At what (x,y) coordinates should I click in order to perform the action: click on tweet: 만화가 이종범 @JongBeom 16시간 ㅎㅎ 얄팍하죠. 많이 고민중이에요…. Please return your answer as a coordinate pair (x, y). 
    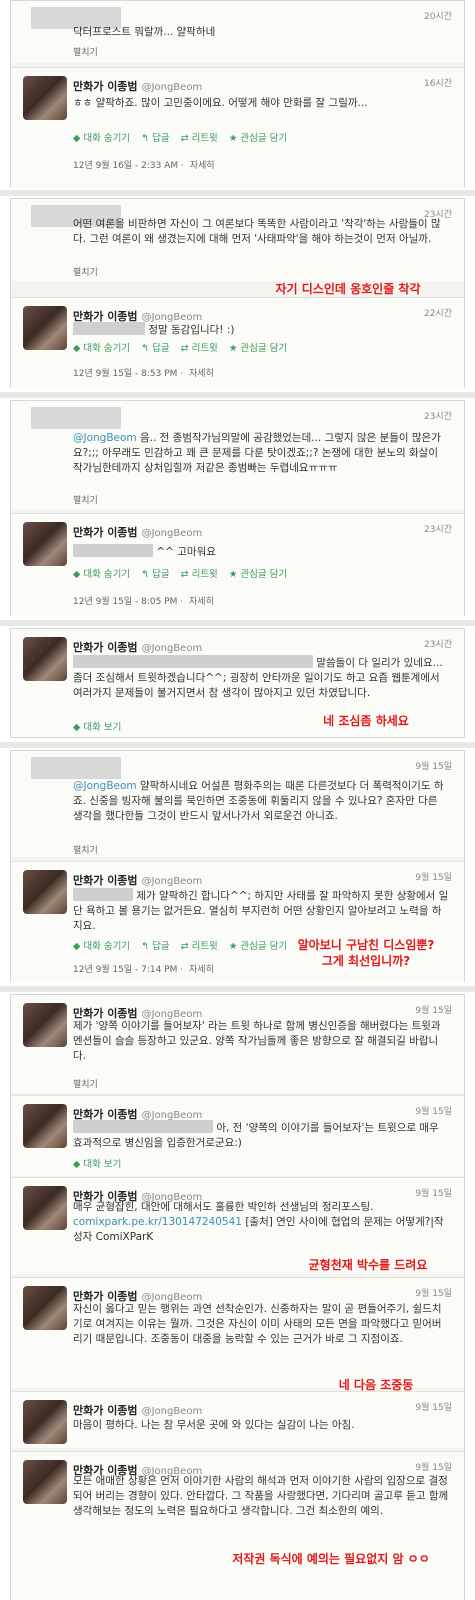
    Looking at the image, I should click on (237, 127).